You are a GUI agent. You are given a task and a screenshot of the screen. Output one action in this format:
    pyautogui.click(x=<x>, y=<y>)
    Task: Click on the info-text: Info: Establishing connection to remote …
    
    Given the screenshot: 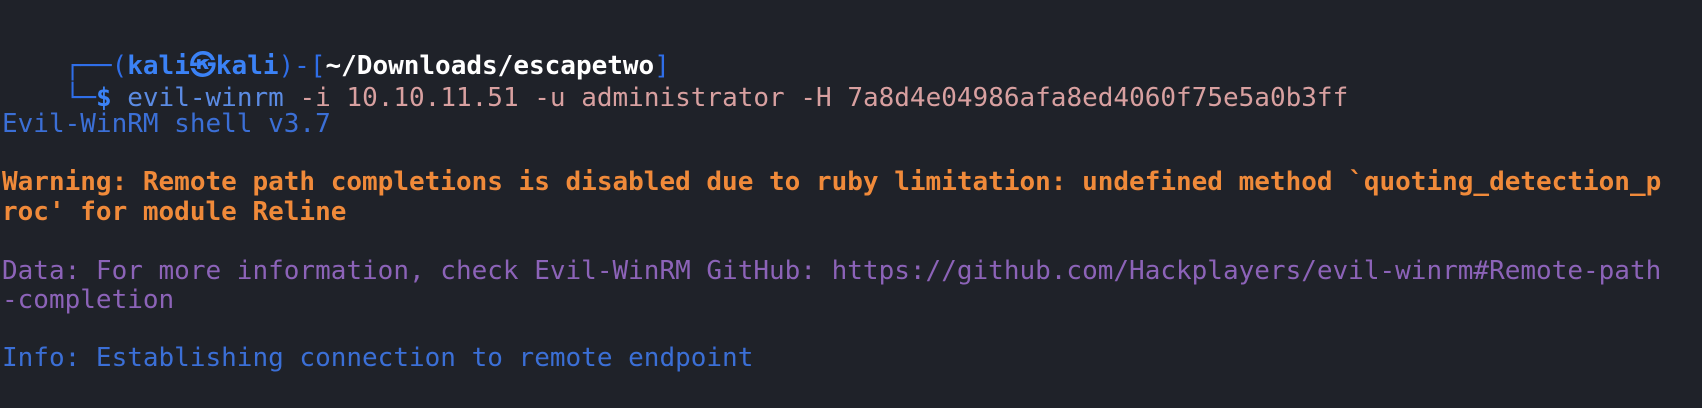 What is the action you would take?
    pyautogui.click(x=378, y=358)
    